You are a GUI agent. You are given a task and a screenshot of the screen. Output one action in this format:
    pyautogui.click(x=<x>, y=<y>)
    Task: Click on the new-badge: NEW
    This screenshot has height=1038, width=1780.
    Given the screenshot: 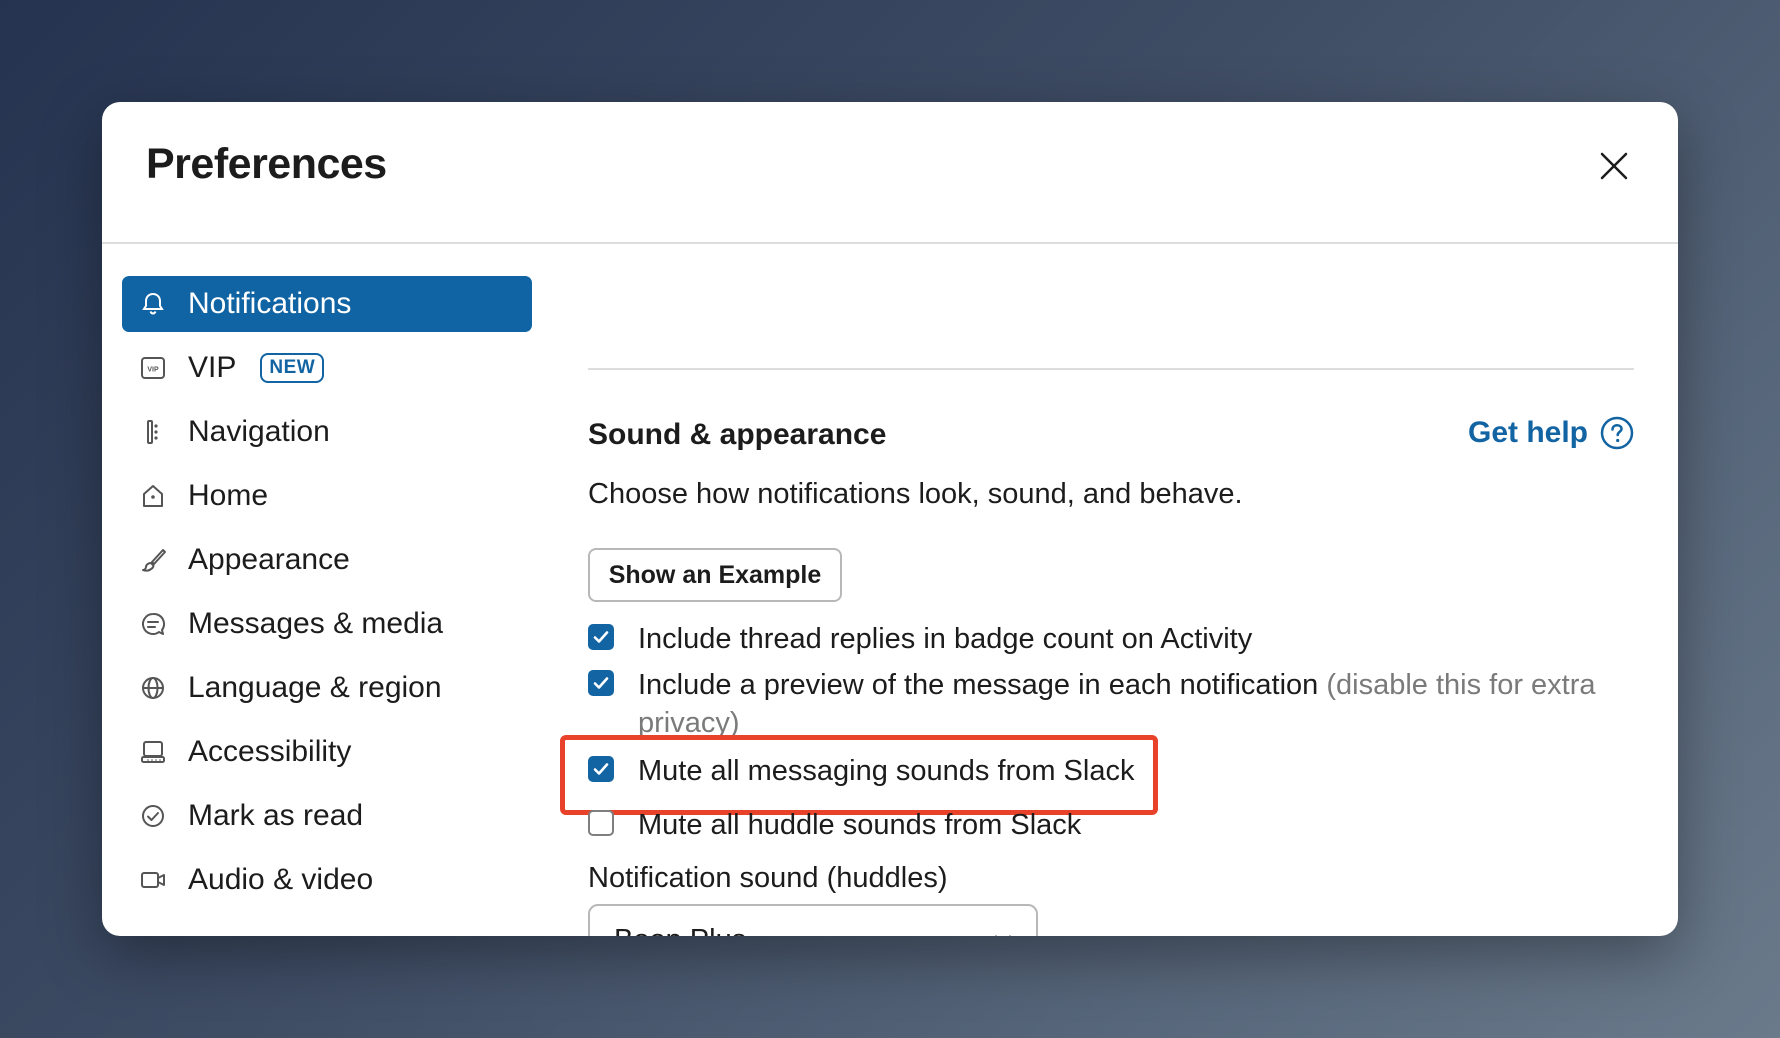 What is the action you would take?
    pyautogui.click(x=292, y=368)
    